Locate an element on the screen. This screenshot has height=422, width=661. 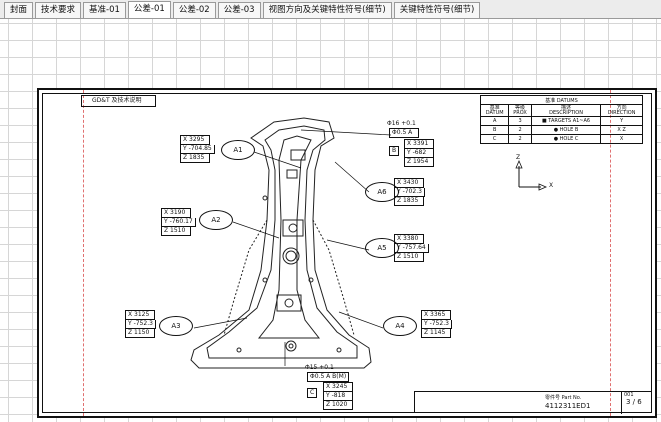
coord-z: Z 1150 is located at coordinates (140, 333).